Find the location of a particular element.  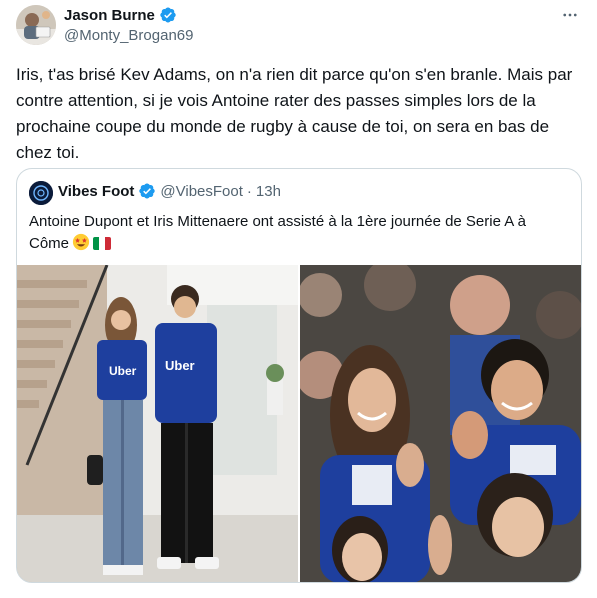

quoted-header: Vibes Foot @VibesFoot · 13h is located at coordinates (169, 191).